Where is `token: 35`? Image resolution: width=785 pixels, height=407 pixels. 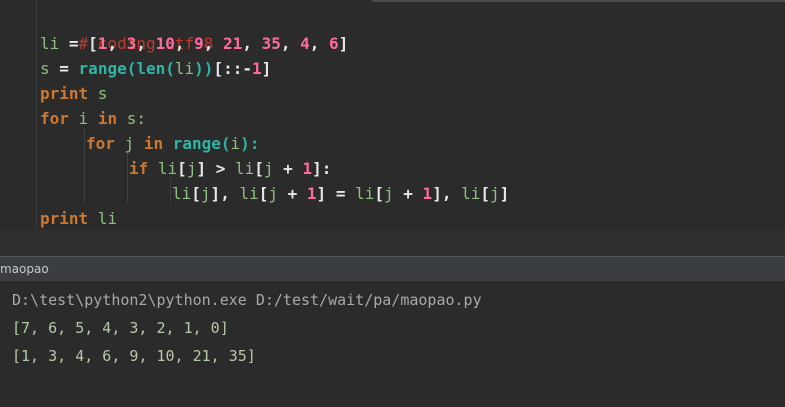
token: 35 is located at coordinates (271, 43).